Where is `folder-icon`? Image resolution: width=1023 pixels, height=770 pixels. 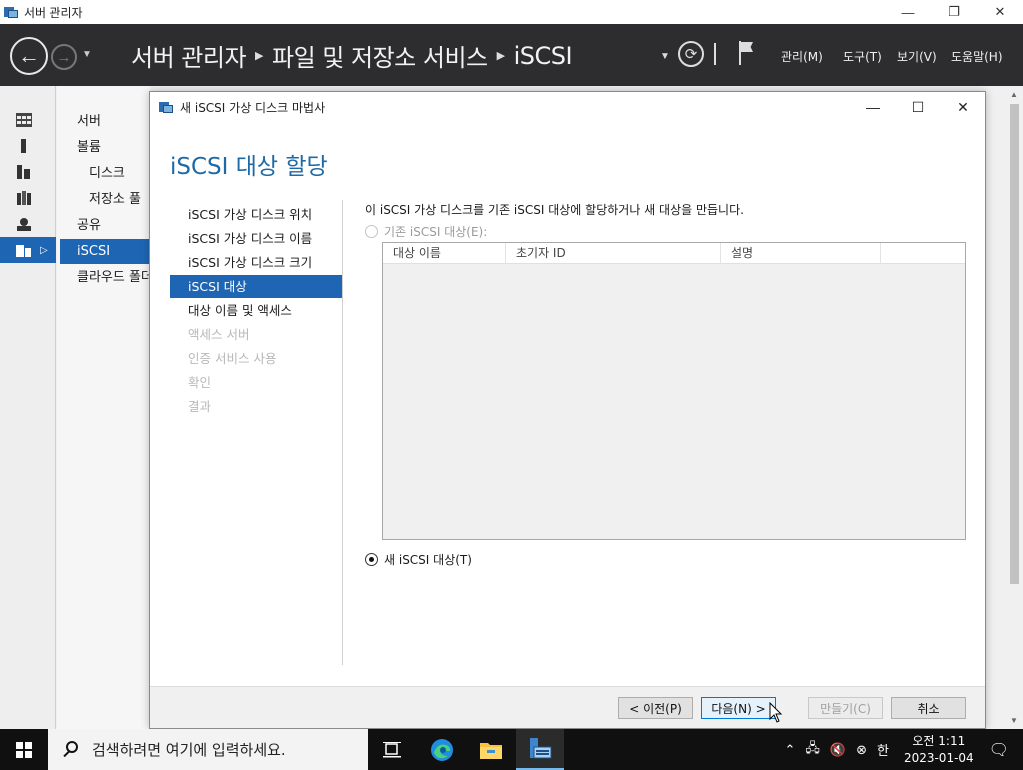 folder-icon is located at coordinates (491, 750).